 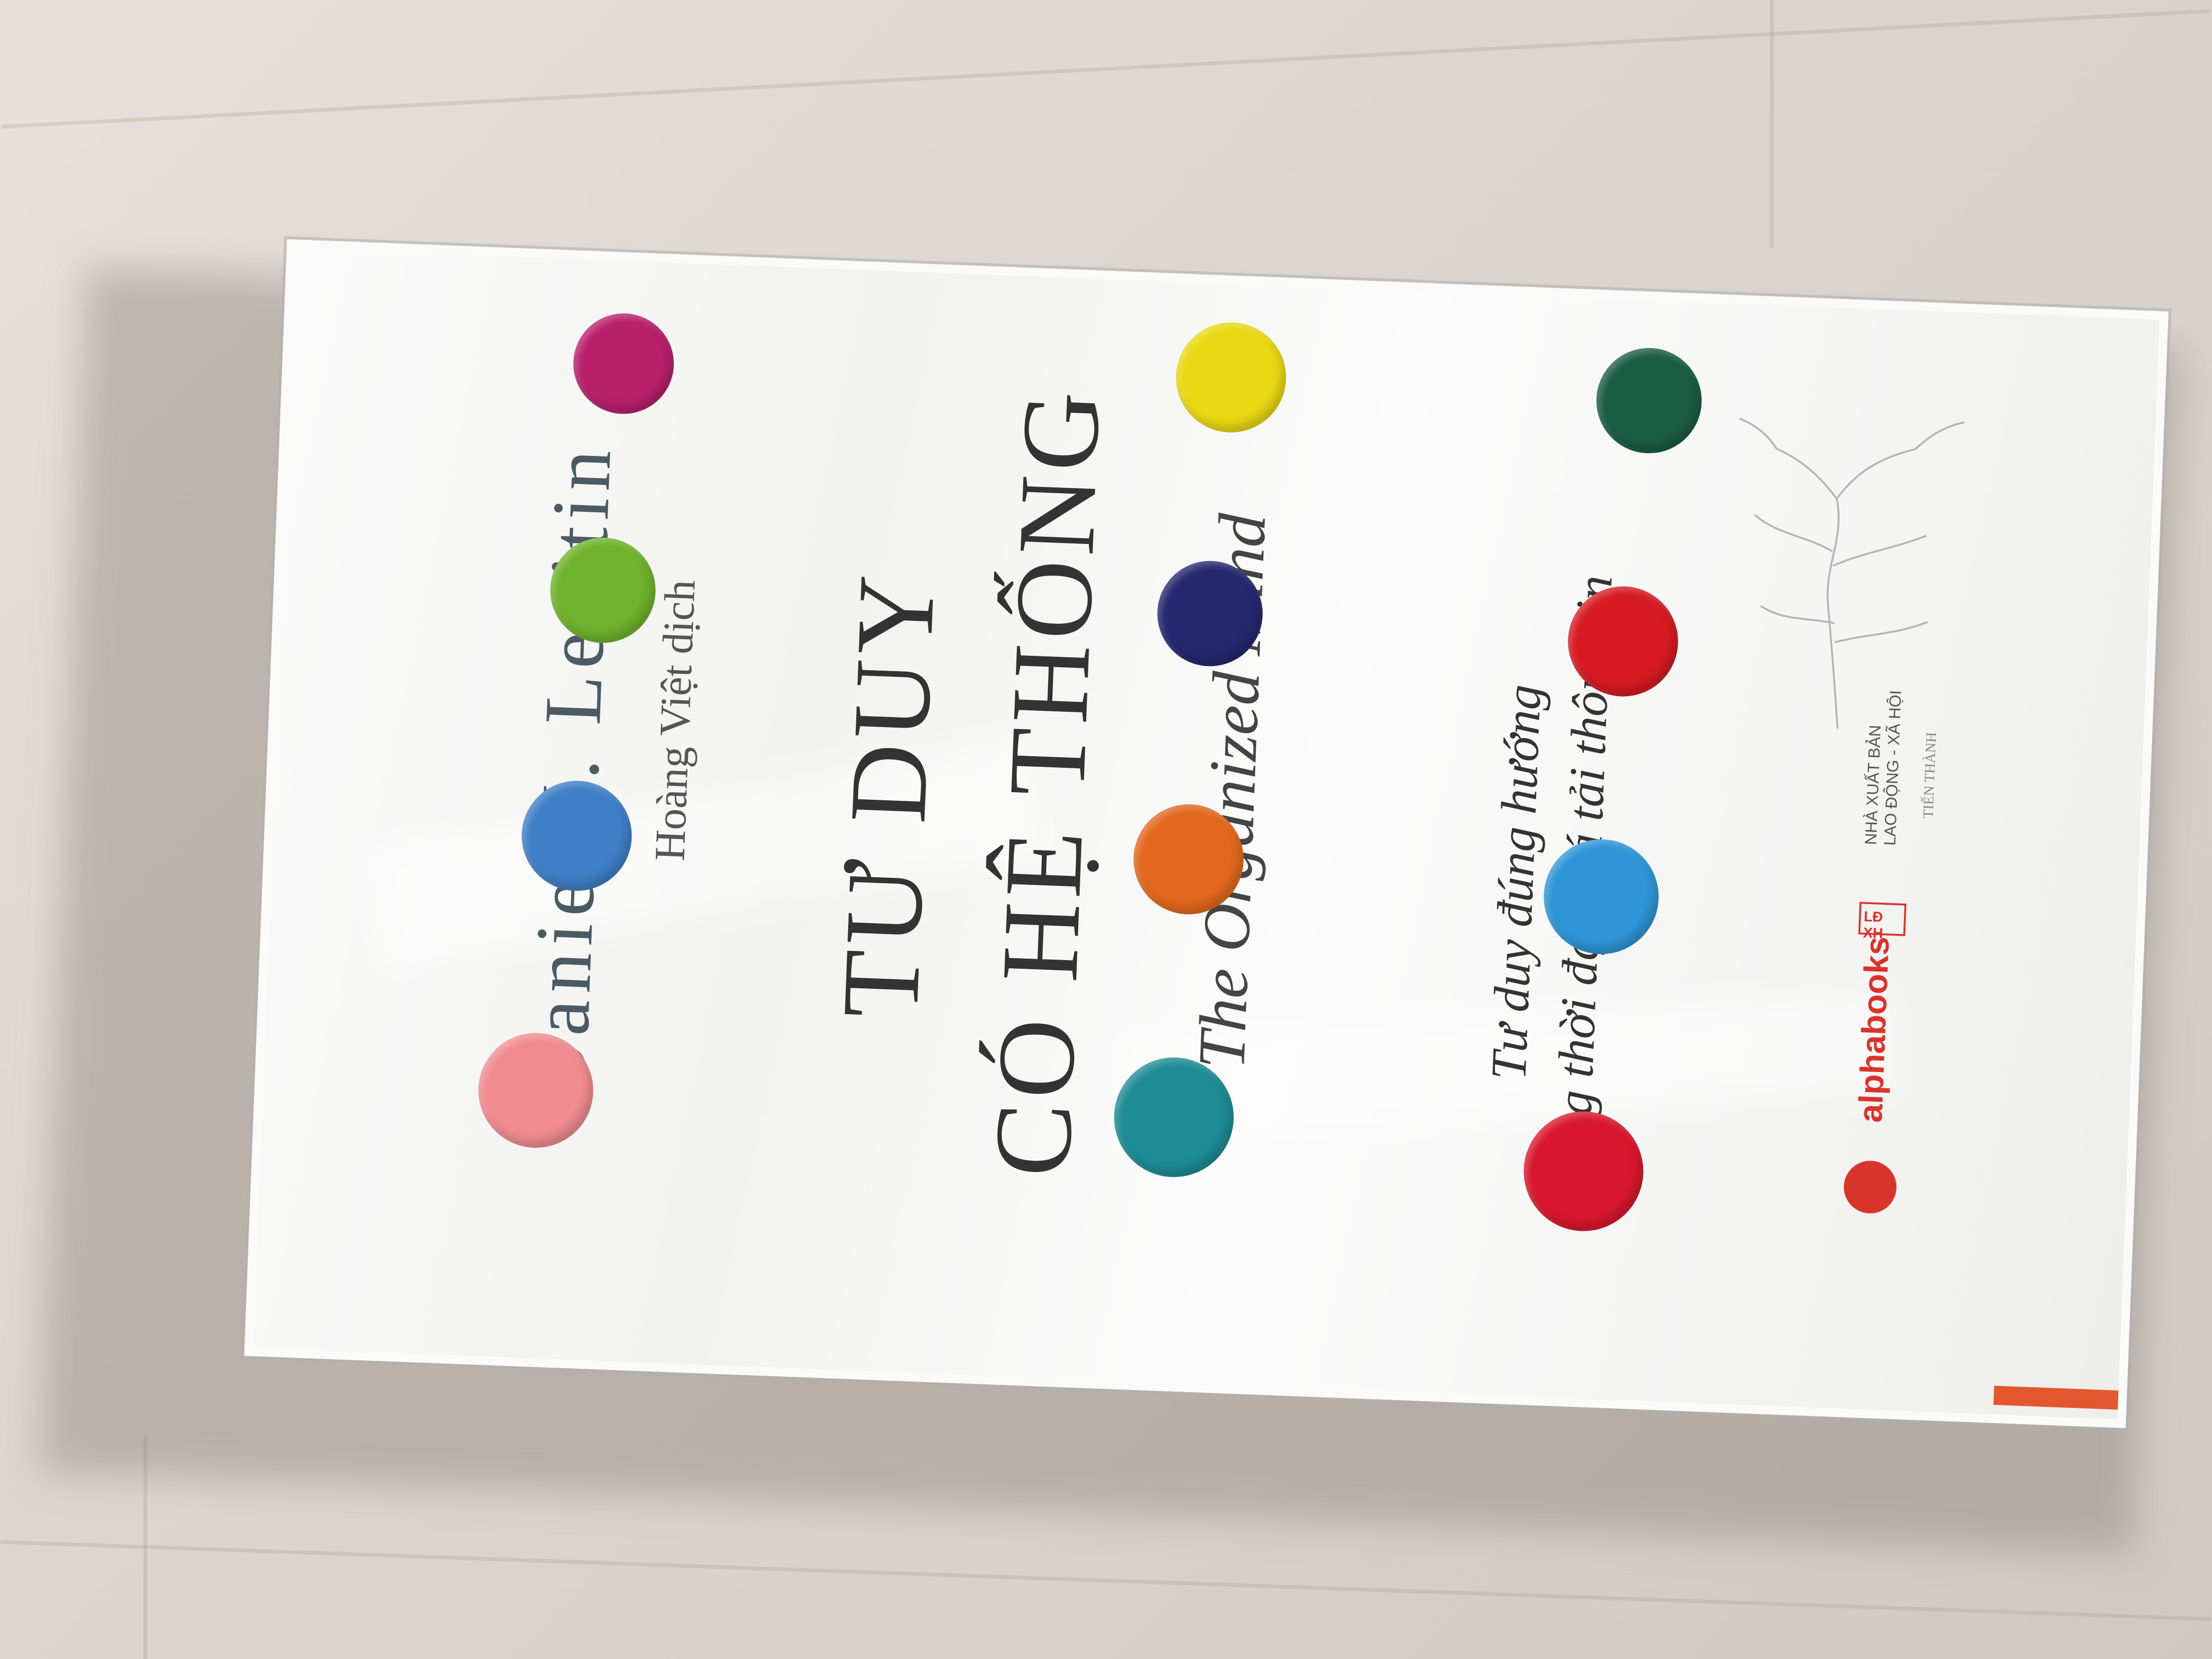 I want to click on dot-red-bottom, so click(x=1583, y=1171).